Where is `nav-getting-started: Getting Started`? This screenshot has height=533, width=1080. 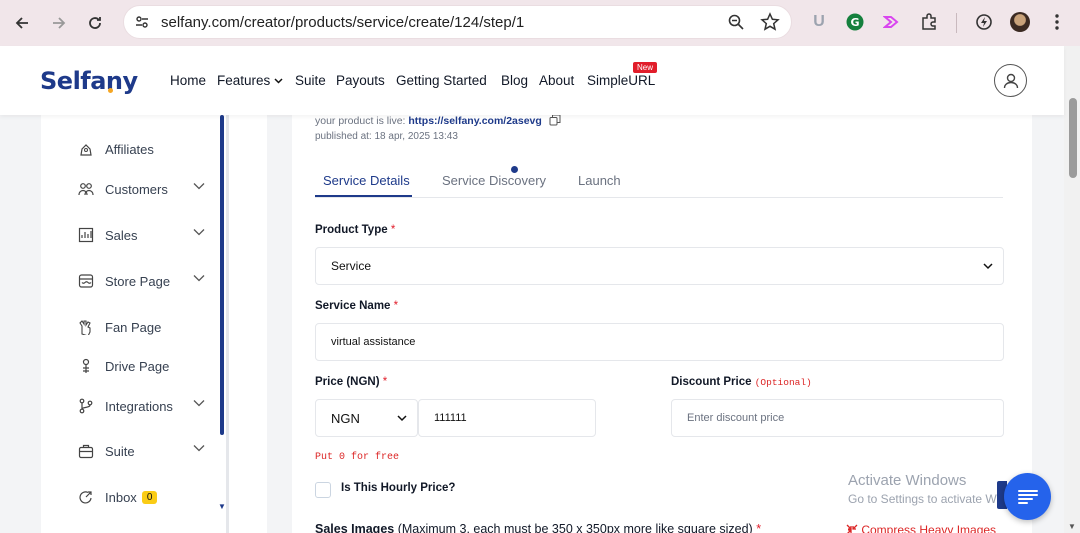 nav-getting-started: Getting Started is located at coordinates (441, 80).